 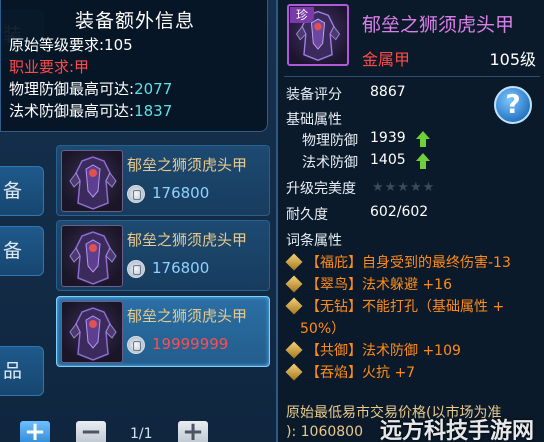 What do you see at coordinates (388, 92) in the screenshot?
I see `score-value: 8867` at bounding box center [388, 92].